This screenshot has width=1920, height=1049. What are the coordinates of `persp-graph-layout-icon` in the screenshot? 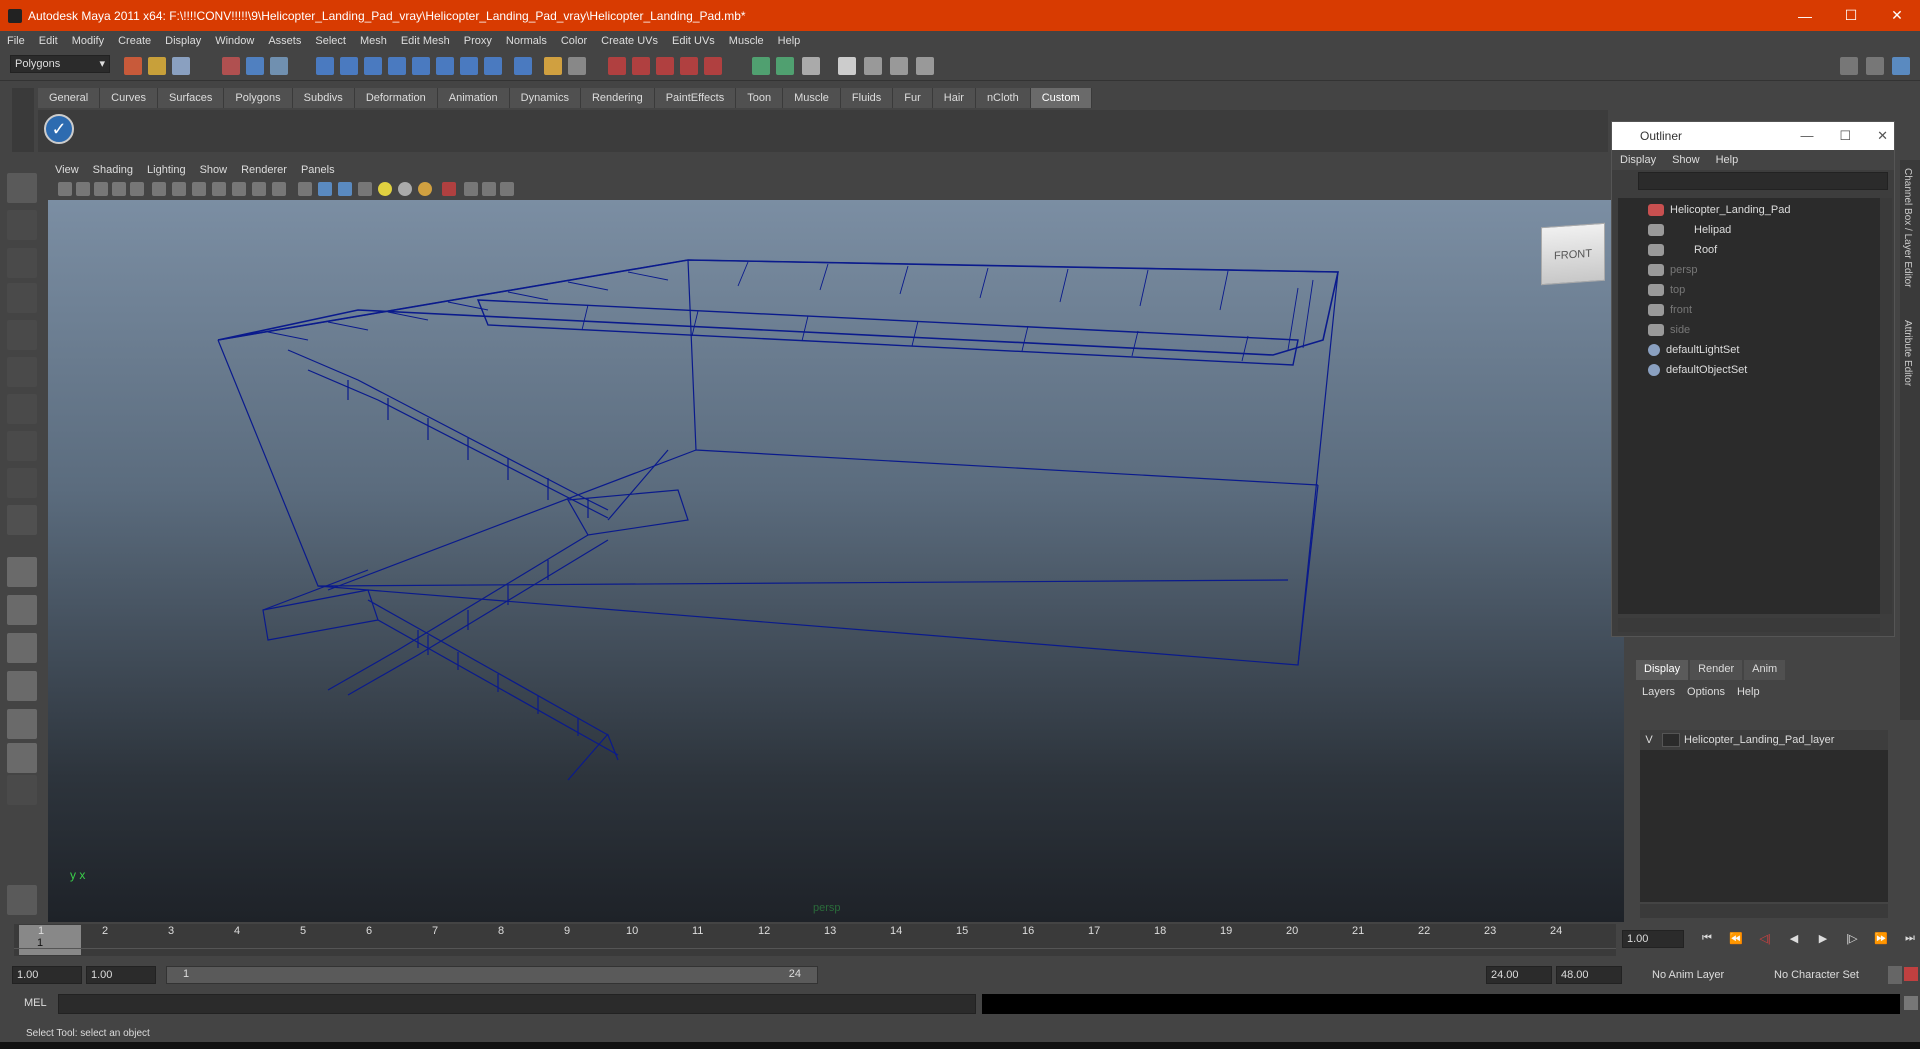 It's located at (22, 686).